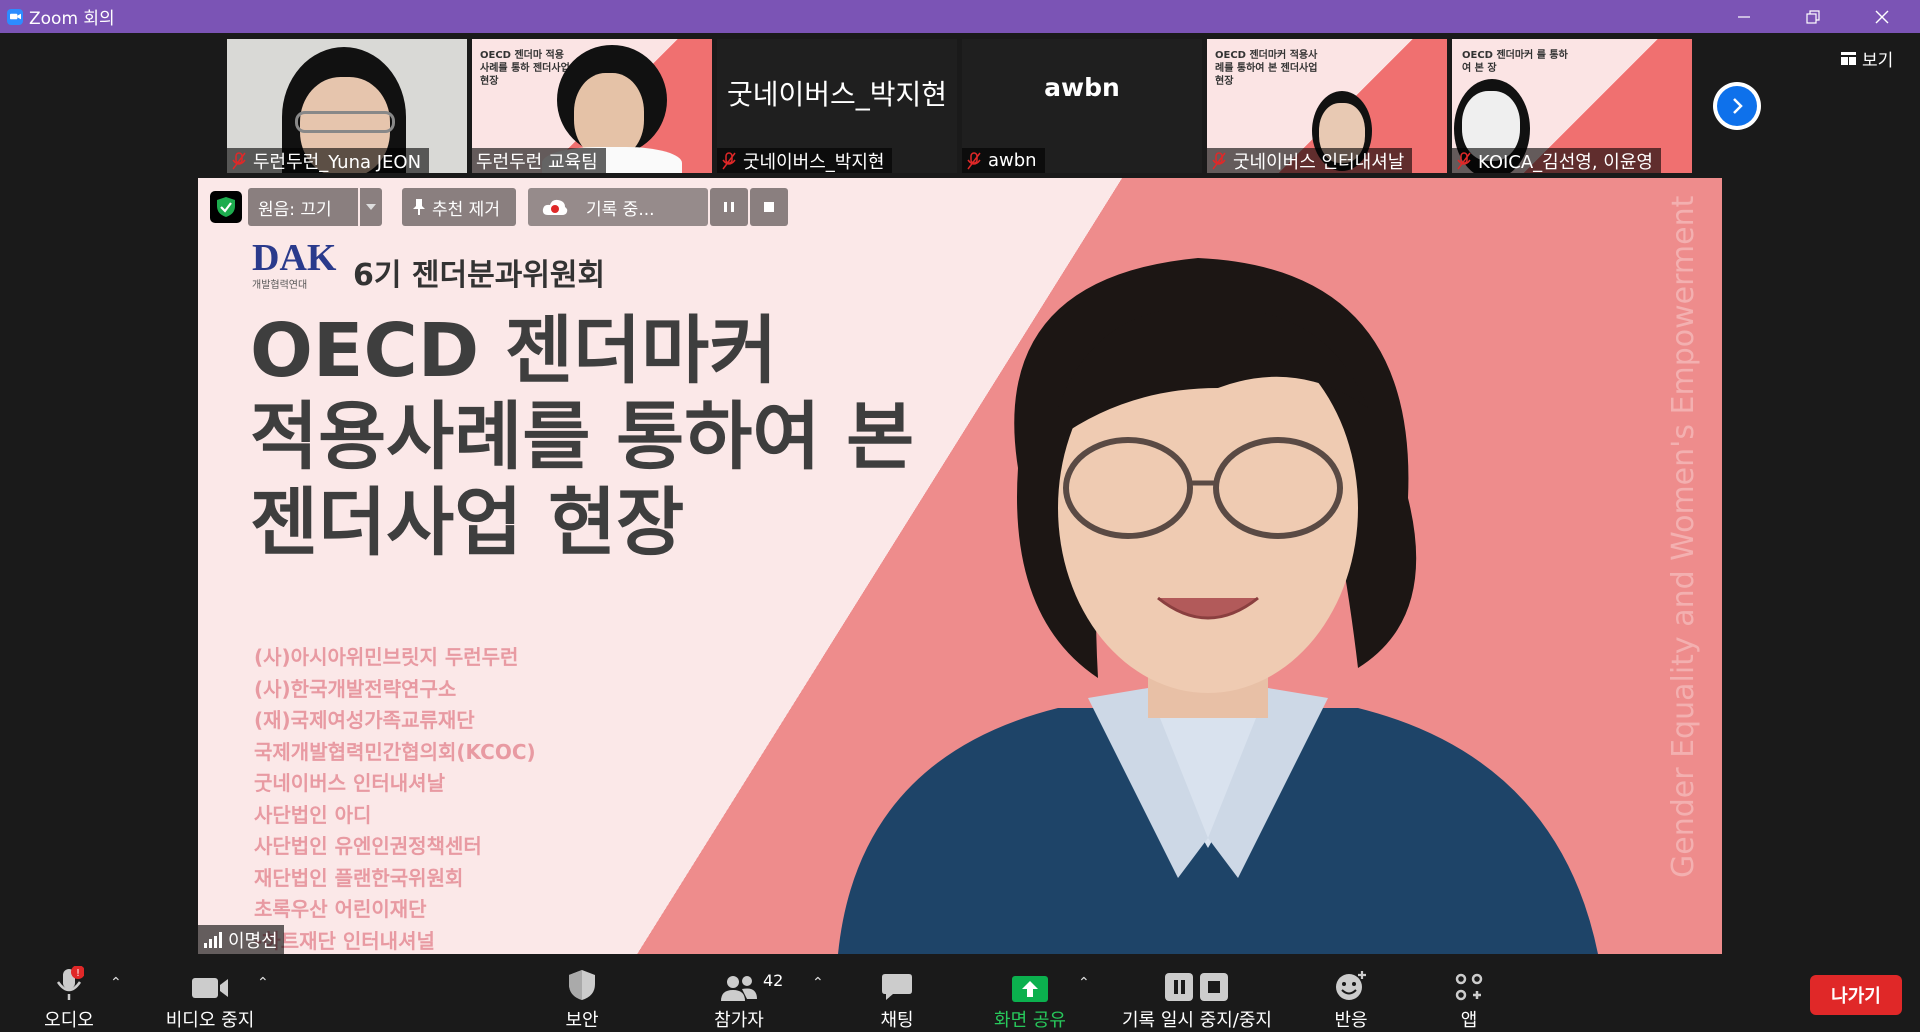  I want to click on chat-bubble-icon, so click(897, 981).